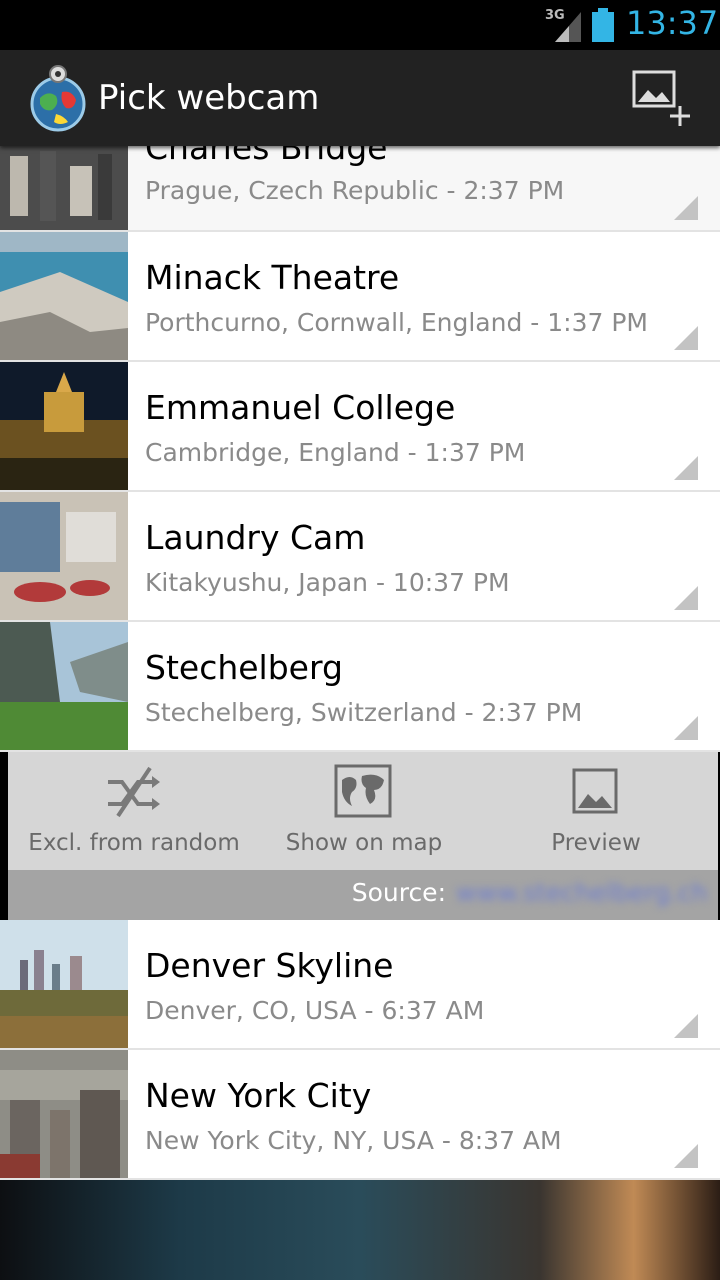 The height and width of the screenshot is (1280, 720). What do you see at coordinates (134, 792) in the screenshot?
I see `shuffle-off-icon` at bounding box center [134, 792].